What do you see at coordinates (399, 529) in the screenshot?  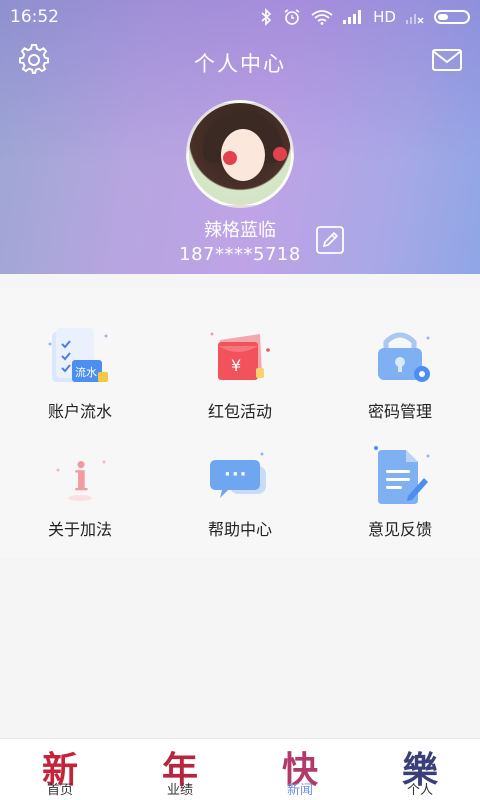 I see `menu-item-label: 意见反馈` at bounding box center [399, 529].